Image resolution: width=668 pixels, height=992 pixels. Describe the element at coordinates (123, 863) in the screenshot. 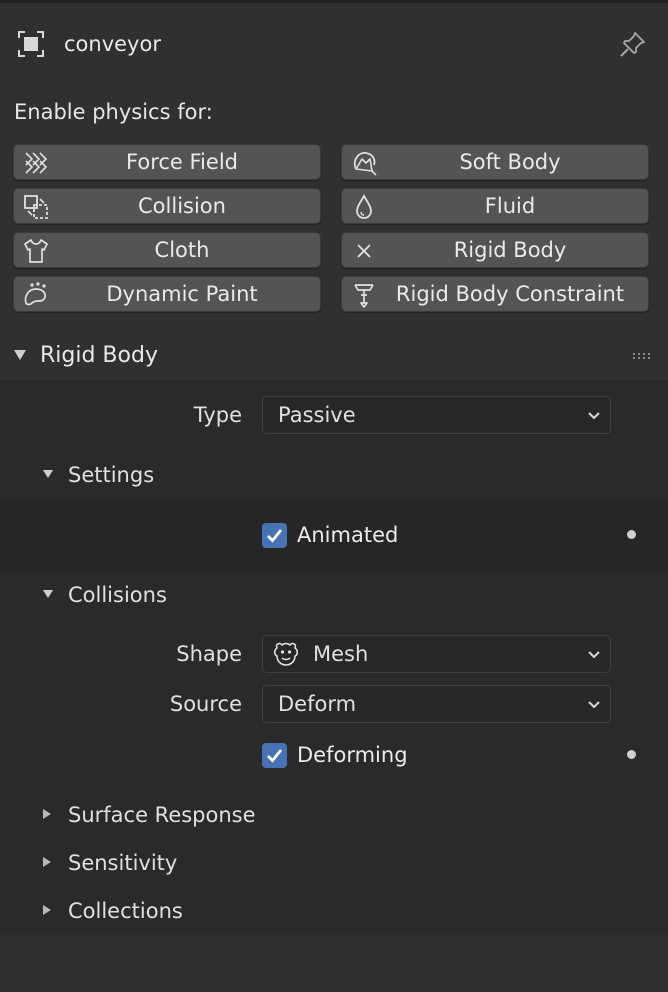

I see `sensitivity-title: Sensitivity` at that location.